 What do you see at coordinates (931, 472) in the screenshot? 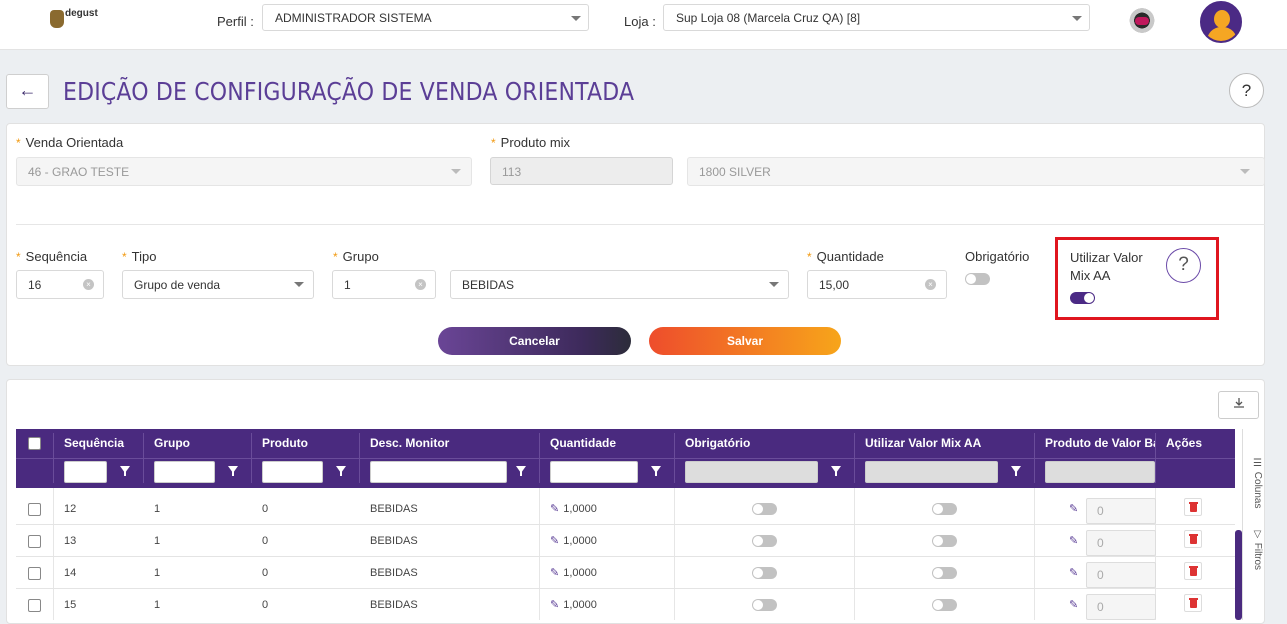
I see `filter-utilizar-input` at bounding box center [931, 472].